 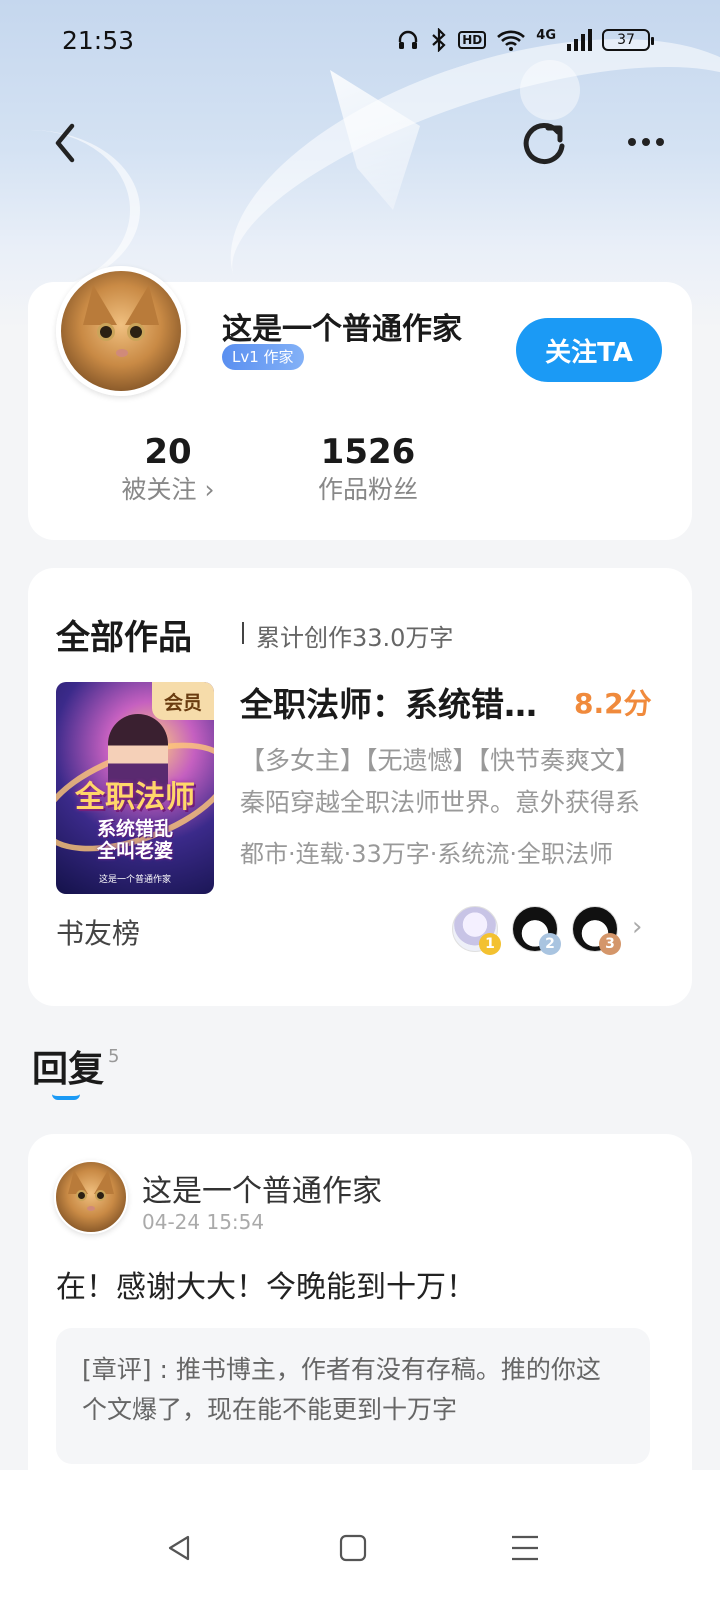 I want to click on author-avatar, so click(x=121, y=331).